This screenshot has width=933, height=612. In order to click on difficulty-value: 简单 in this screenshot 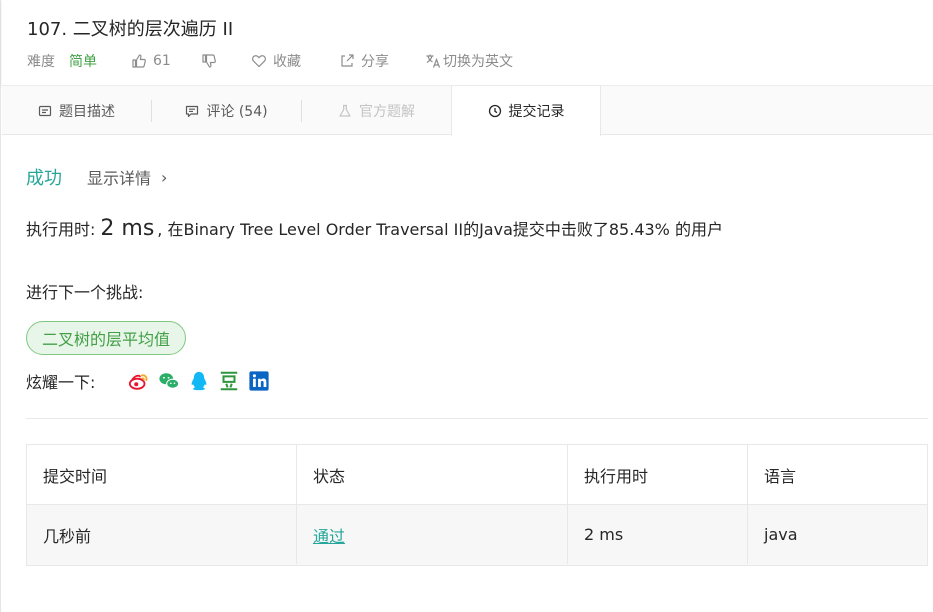, I will do `click(83, 62)`.